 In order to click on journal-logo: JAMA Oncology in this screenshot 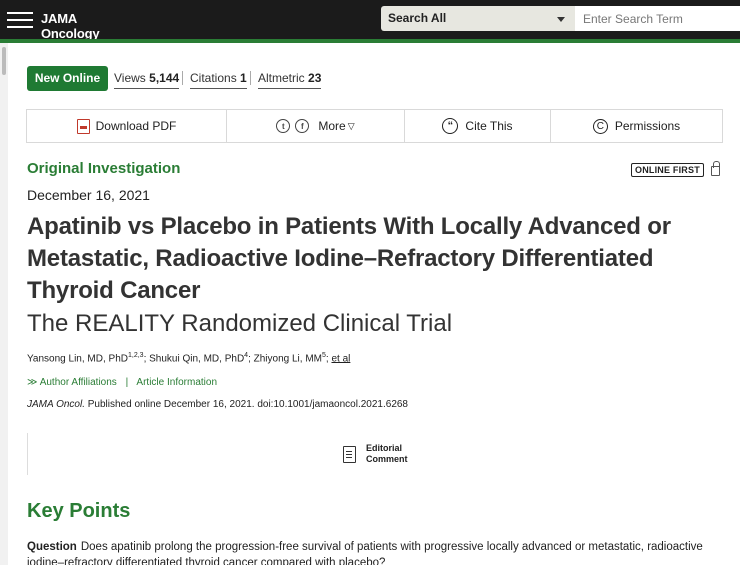, I will do `click(89, 26)`.